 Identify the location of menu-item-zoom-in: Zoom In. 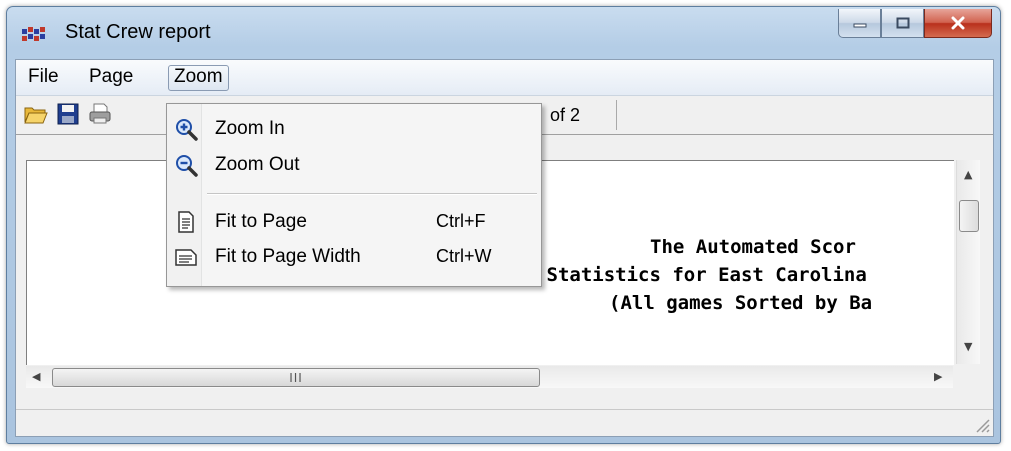
(354, 129).